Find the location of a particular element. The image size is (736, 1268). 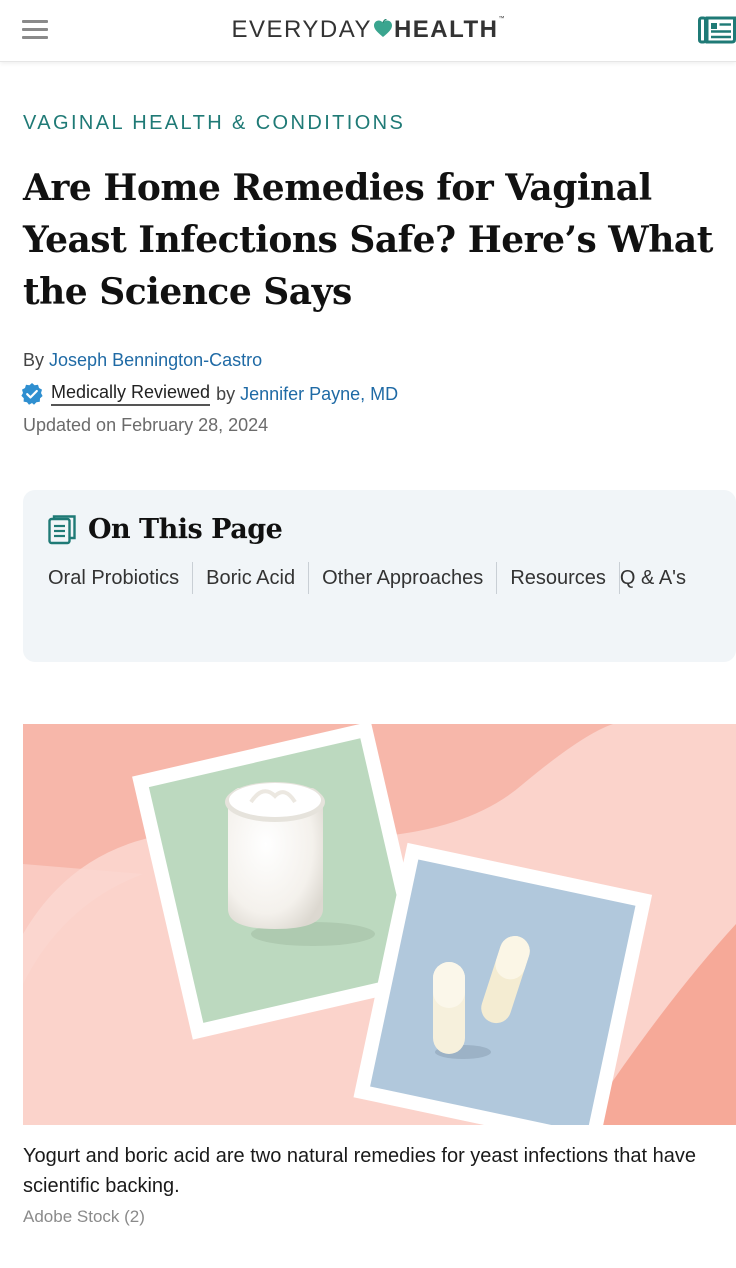

on-this-page-header: On This Page is located at coordinates (165, 529).